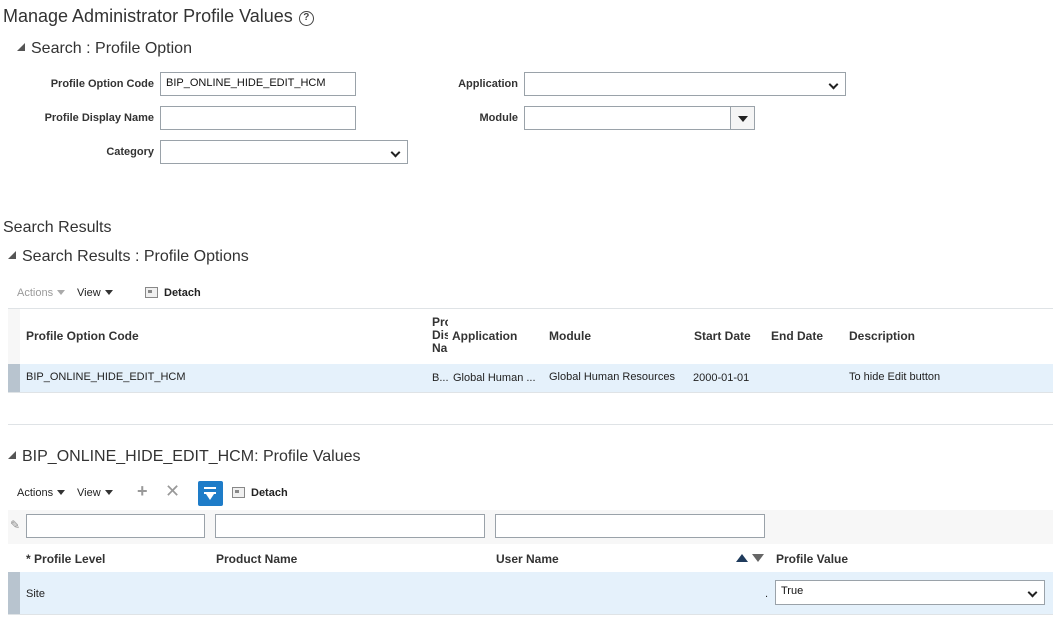 This screenshot has width=1053, height=632. I want to click on values-section-title: BIP_ONLINE_HIDE_EDIT_HCM: Profile Values, so click(191, 456).